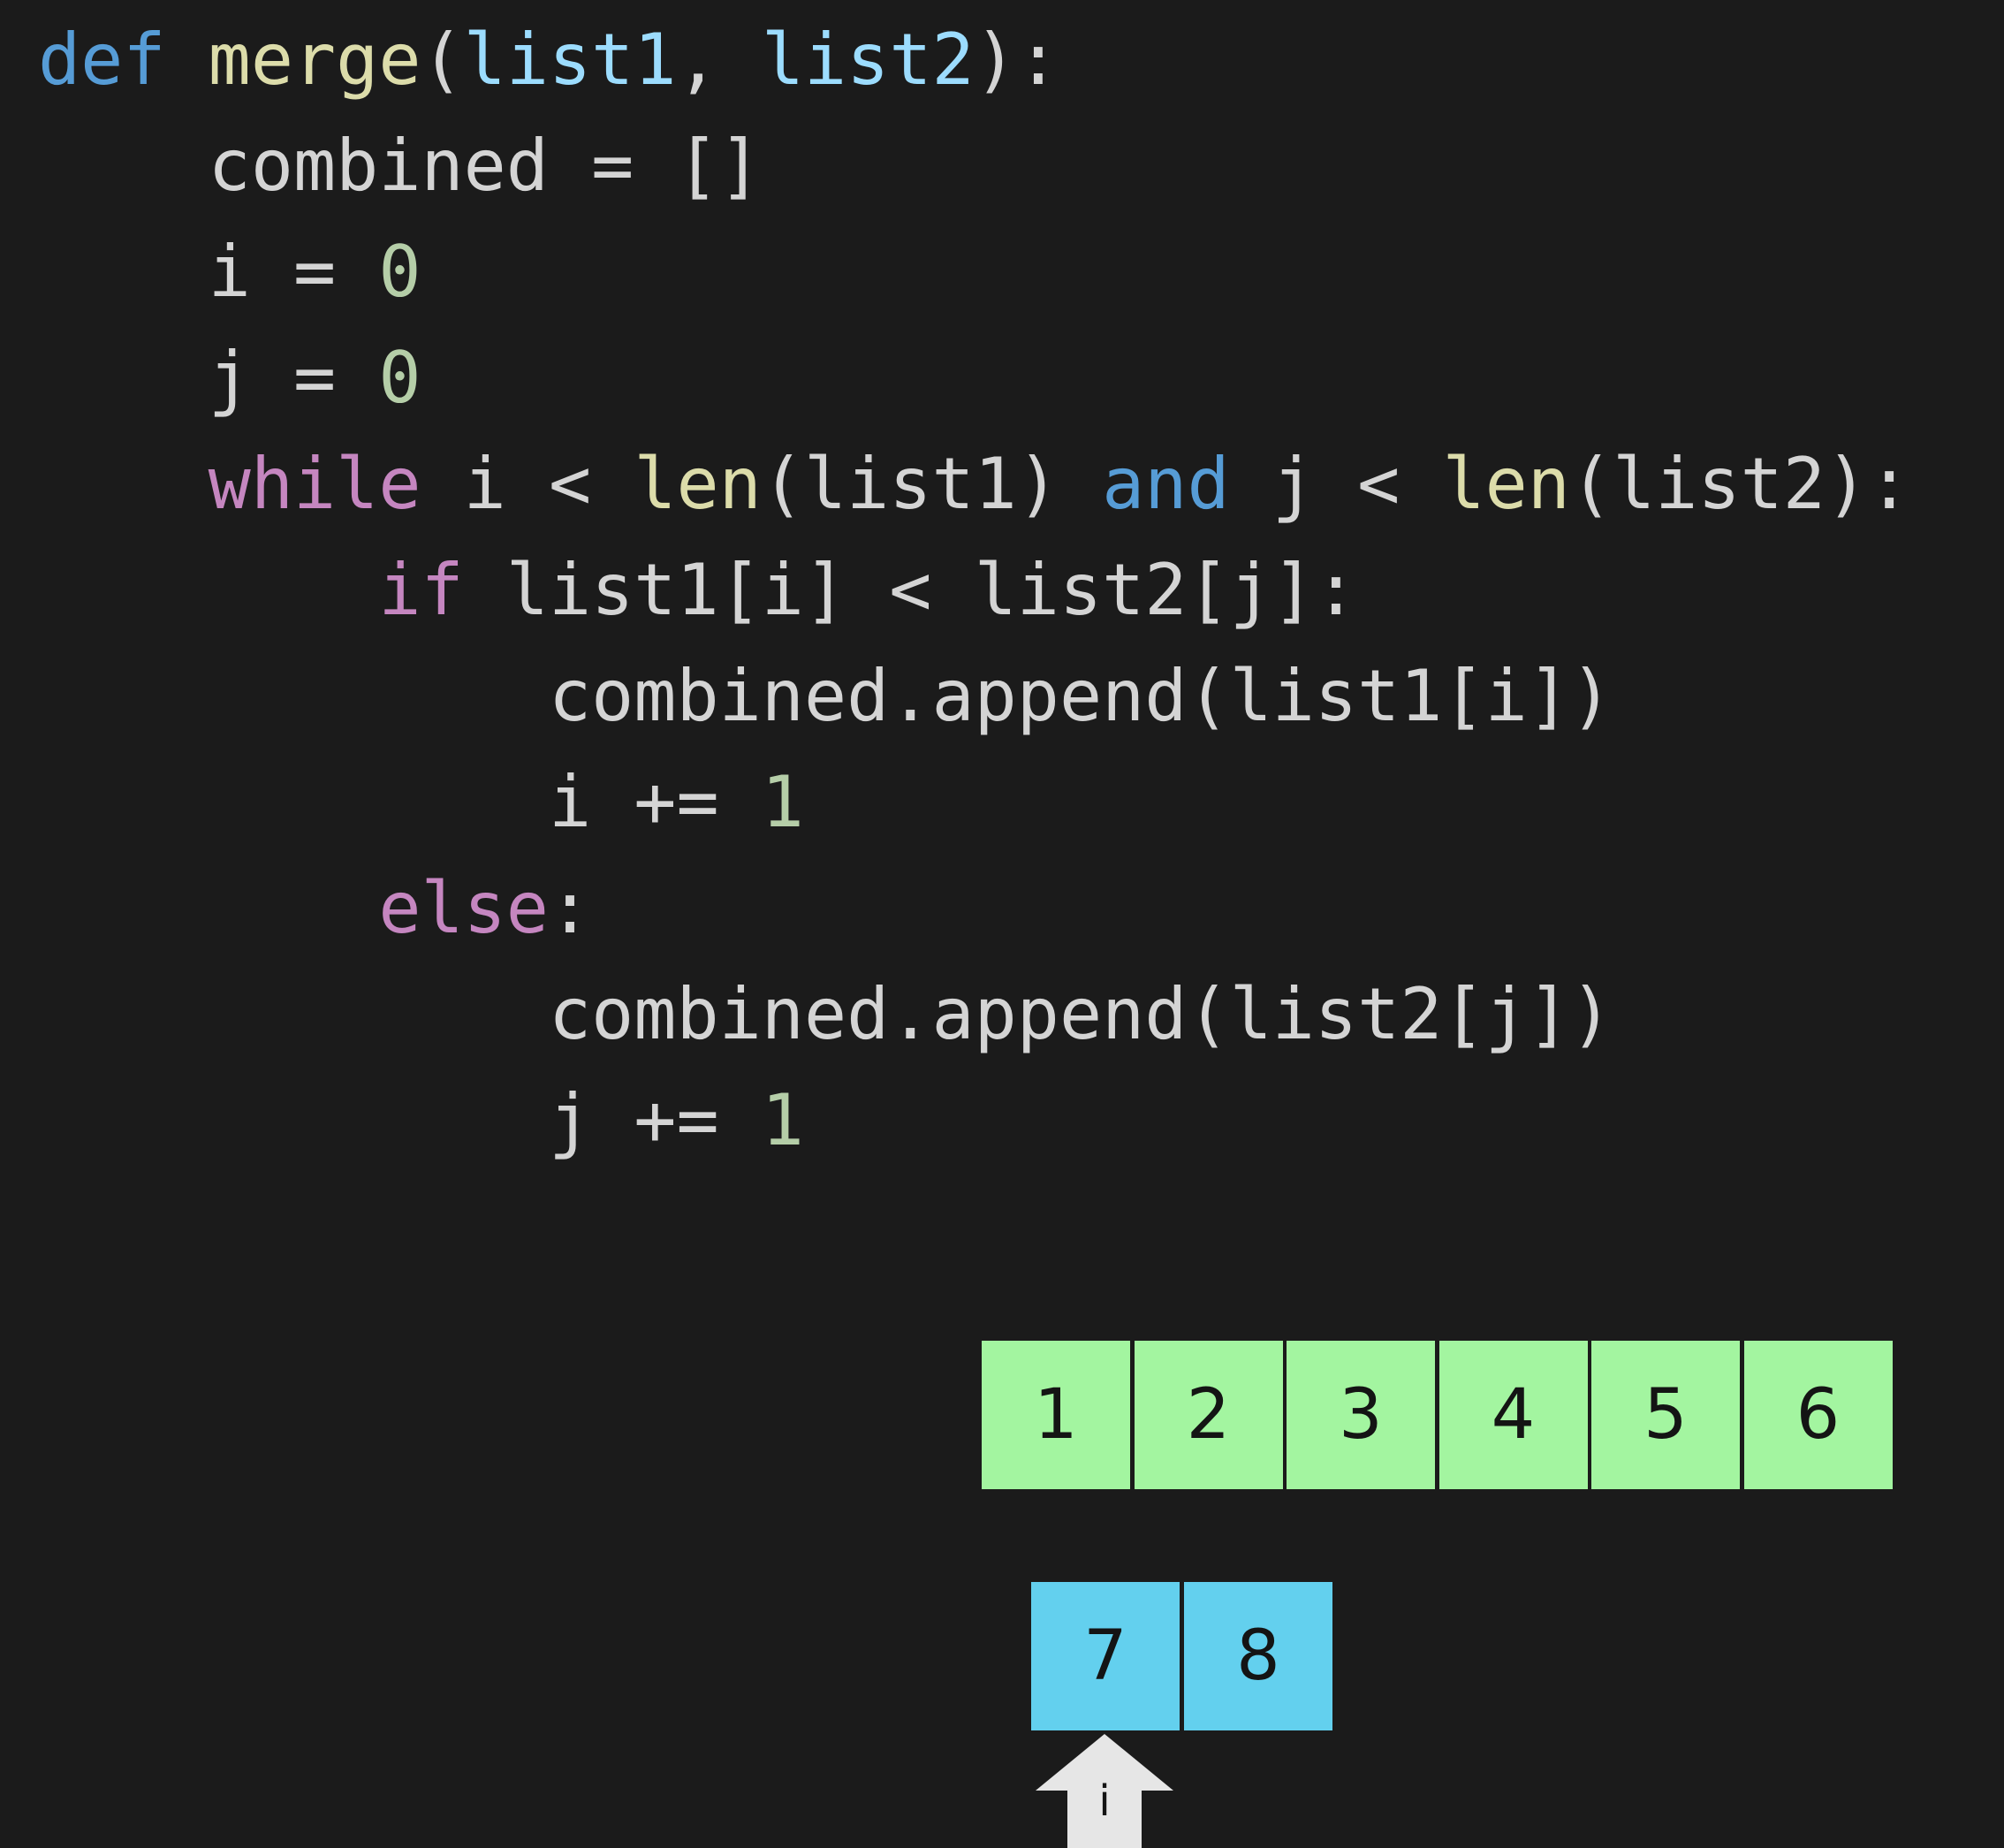 The width and height of the screenshot is (2004, 1848). What do you see at coordinates (974, 795) in the screenshot?
I see `code-line: i += 1` at bounding box center [974, 795].